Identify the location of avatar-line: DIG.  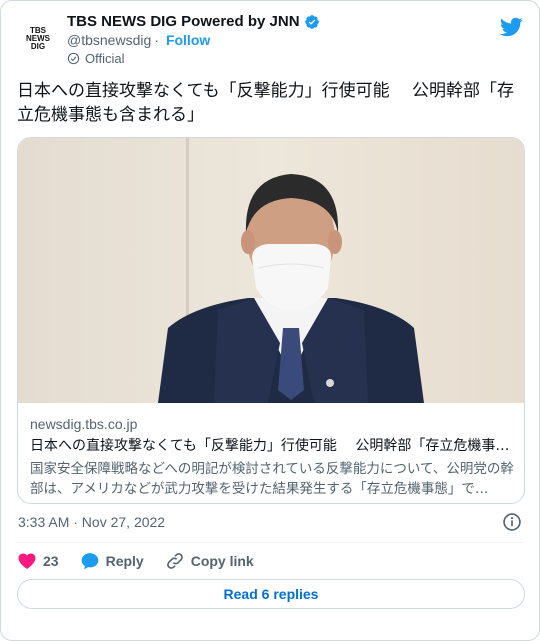
(38, 46).